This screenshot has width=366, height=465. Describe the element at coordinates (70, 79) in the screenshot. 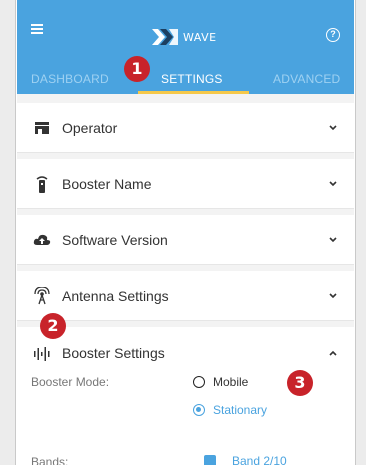

I see `tab-dashboard: DASHBOARD` at that location.